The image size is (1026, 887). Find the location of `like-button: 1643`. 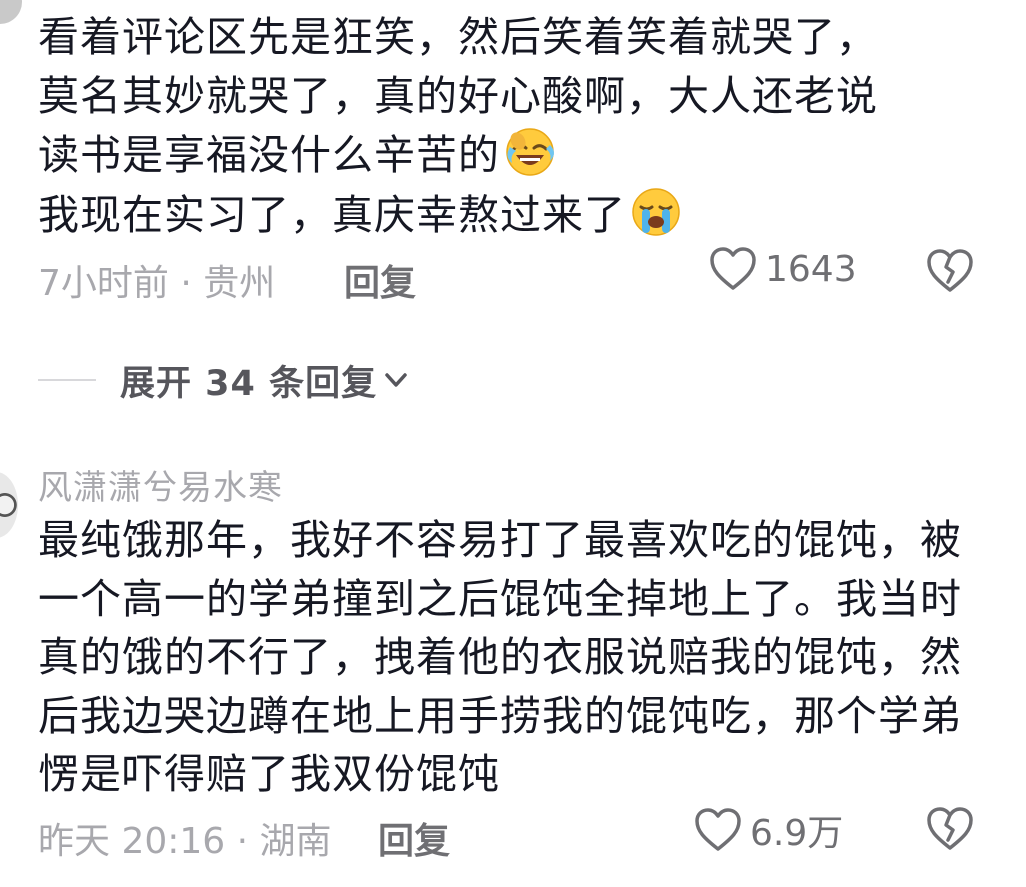

like-button: 1643 is located at coordinates (783, 269).